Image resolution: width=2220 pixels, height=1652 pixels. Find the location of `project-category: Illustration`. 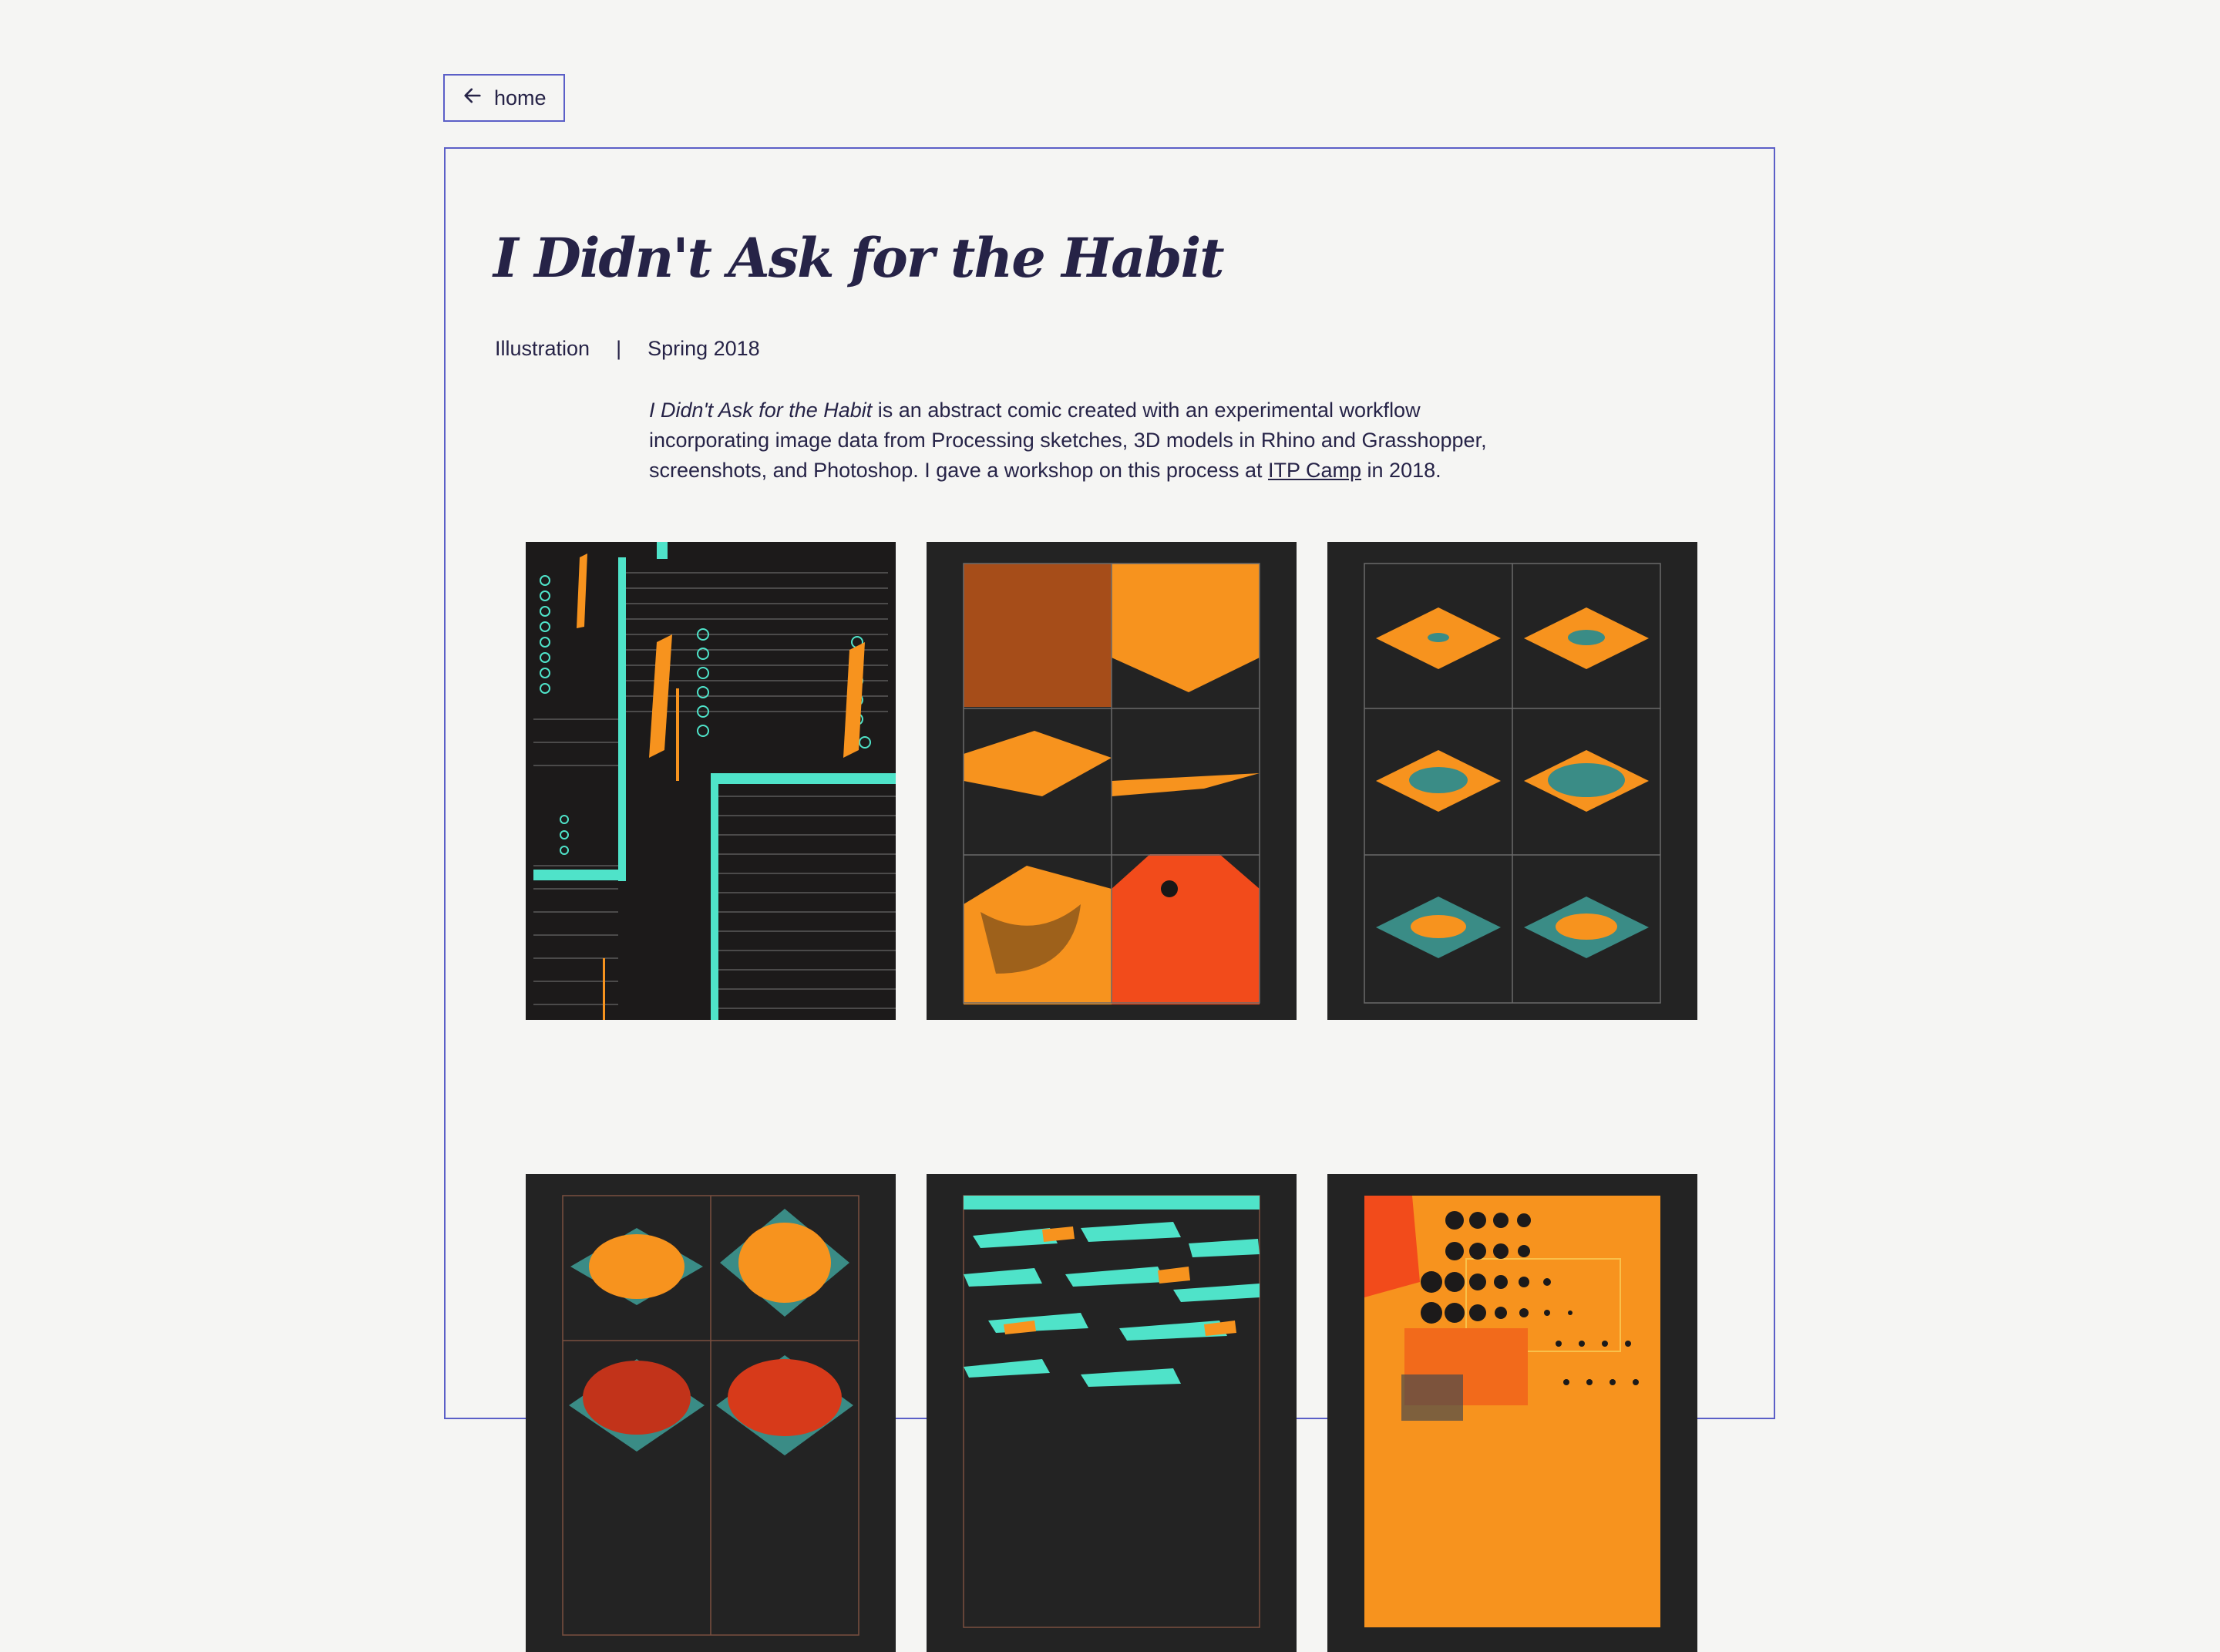

project-category: Illustration is located at coordinates (543, 348).